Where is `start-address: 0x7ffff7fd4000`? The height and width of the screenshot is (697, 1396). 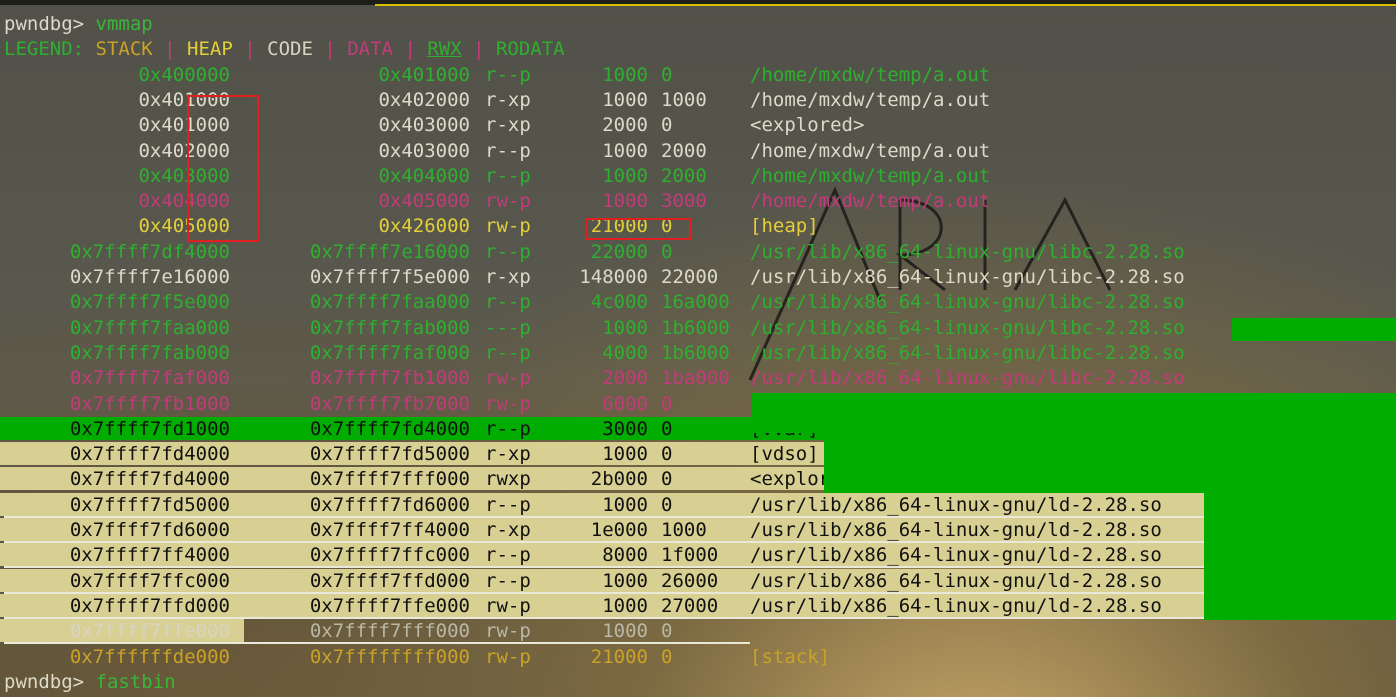 start-address: 0x7ffff7fd4000 is located at coordinates (149, 479).